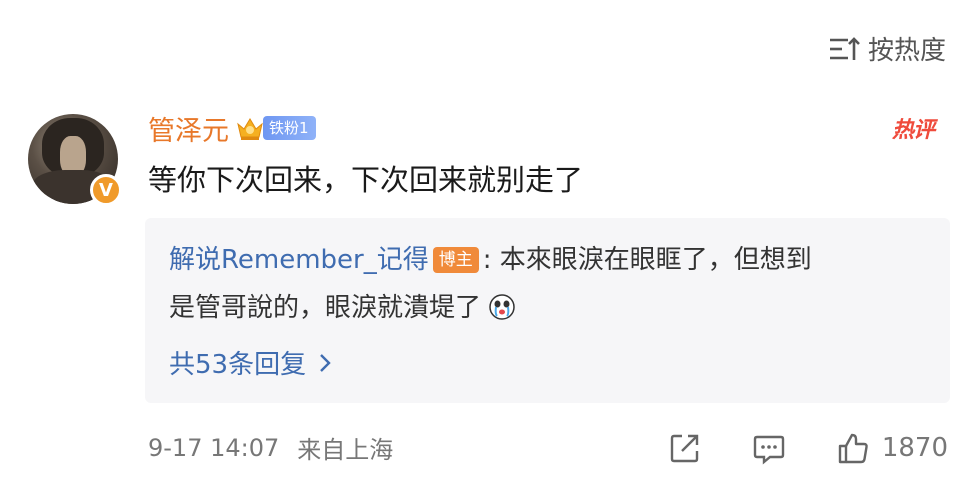  Describe the element at coordinates (906, 51) in the screenshot. I see `sort-label: 按热度` at that location.